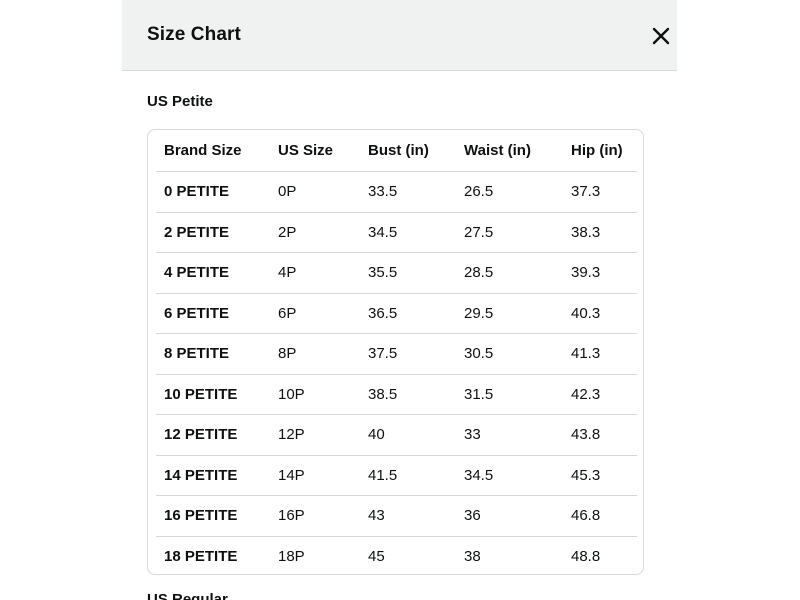 The image size is (800, 600). Describe the element at coordinates (315, 192) in the screenshot. I see `cell-us-size: 0P` at that location.